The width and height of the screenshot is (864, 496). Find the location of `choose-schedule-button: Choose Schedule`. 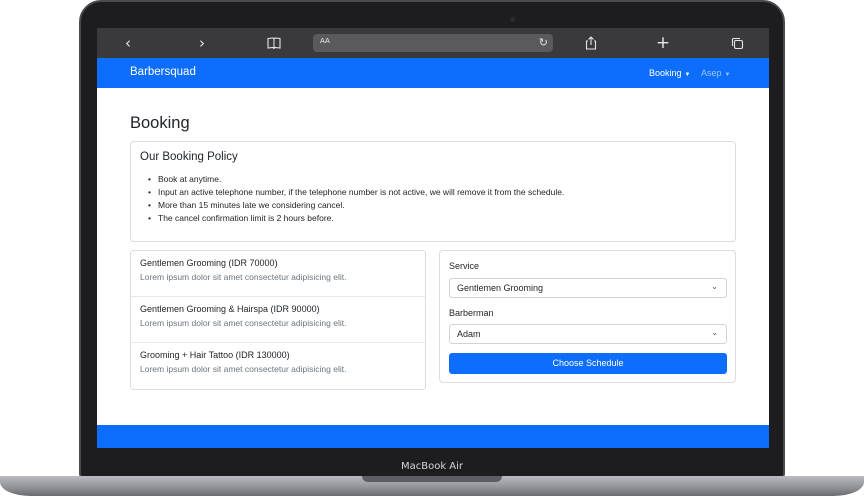

choose-schedule-button: Choose Schedule is located at coordinates (588, 363).